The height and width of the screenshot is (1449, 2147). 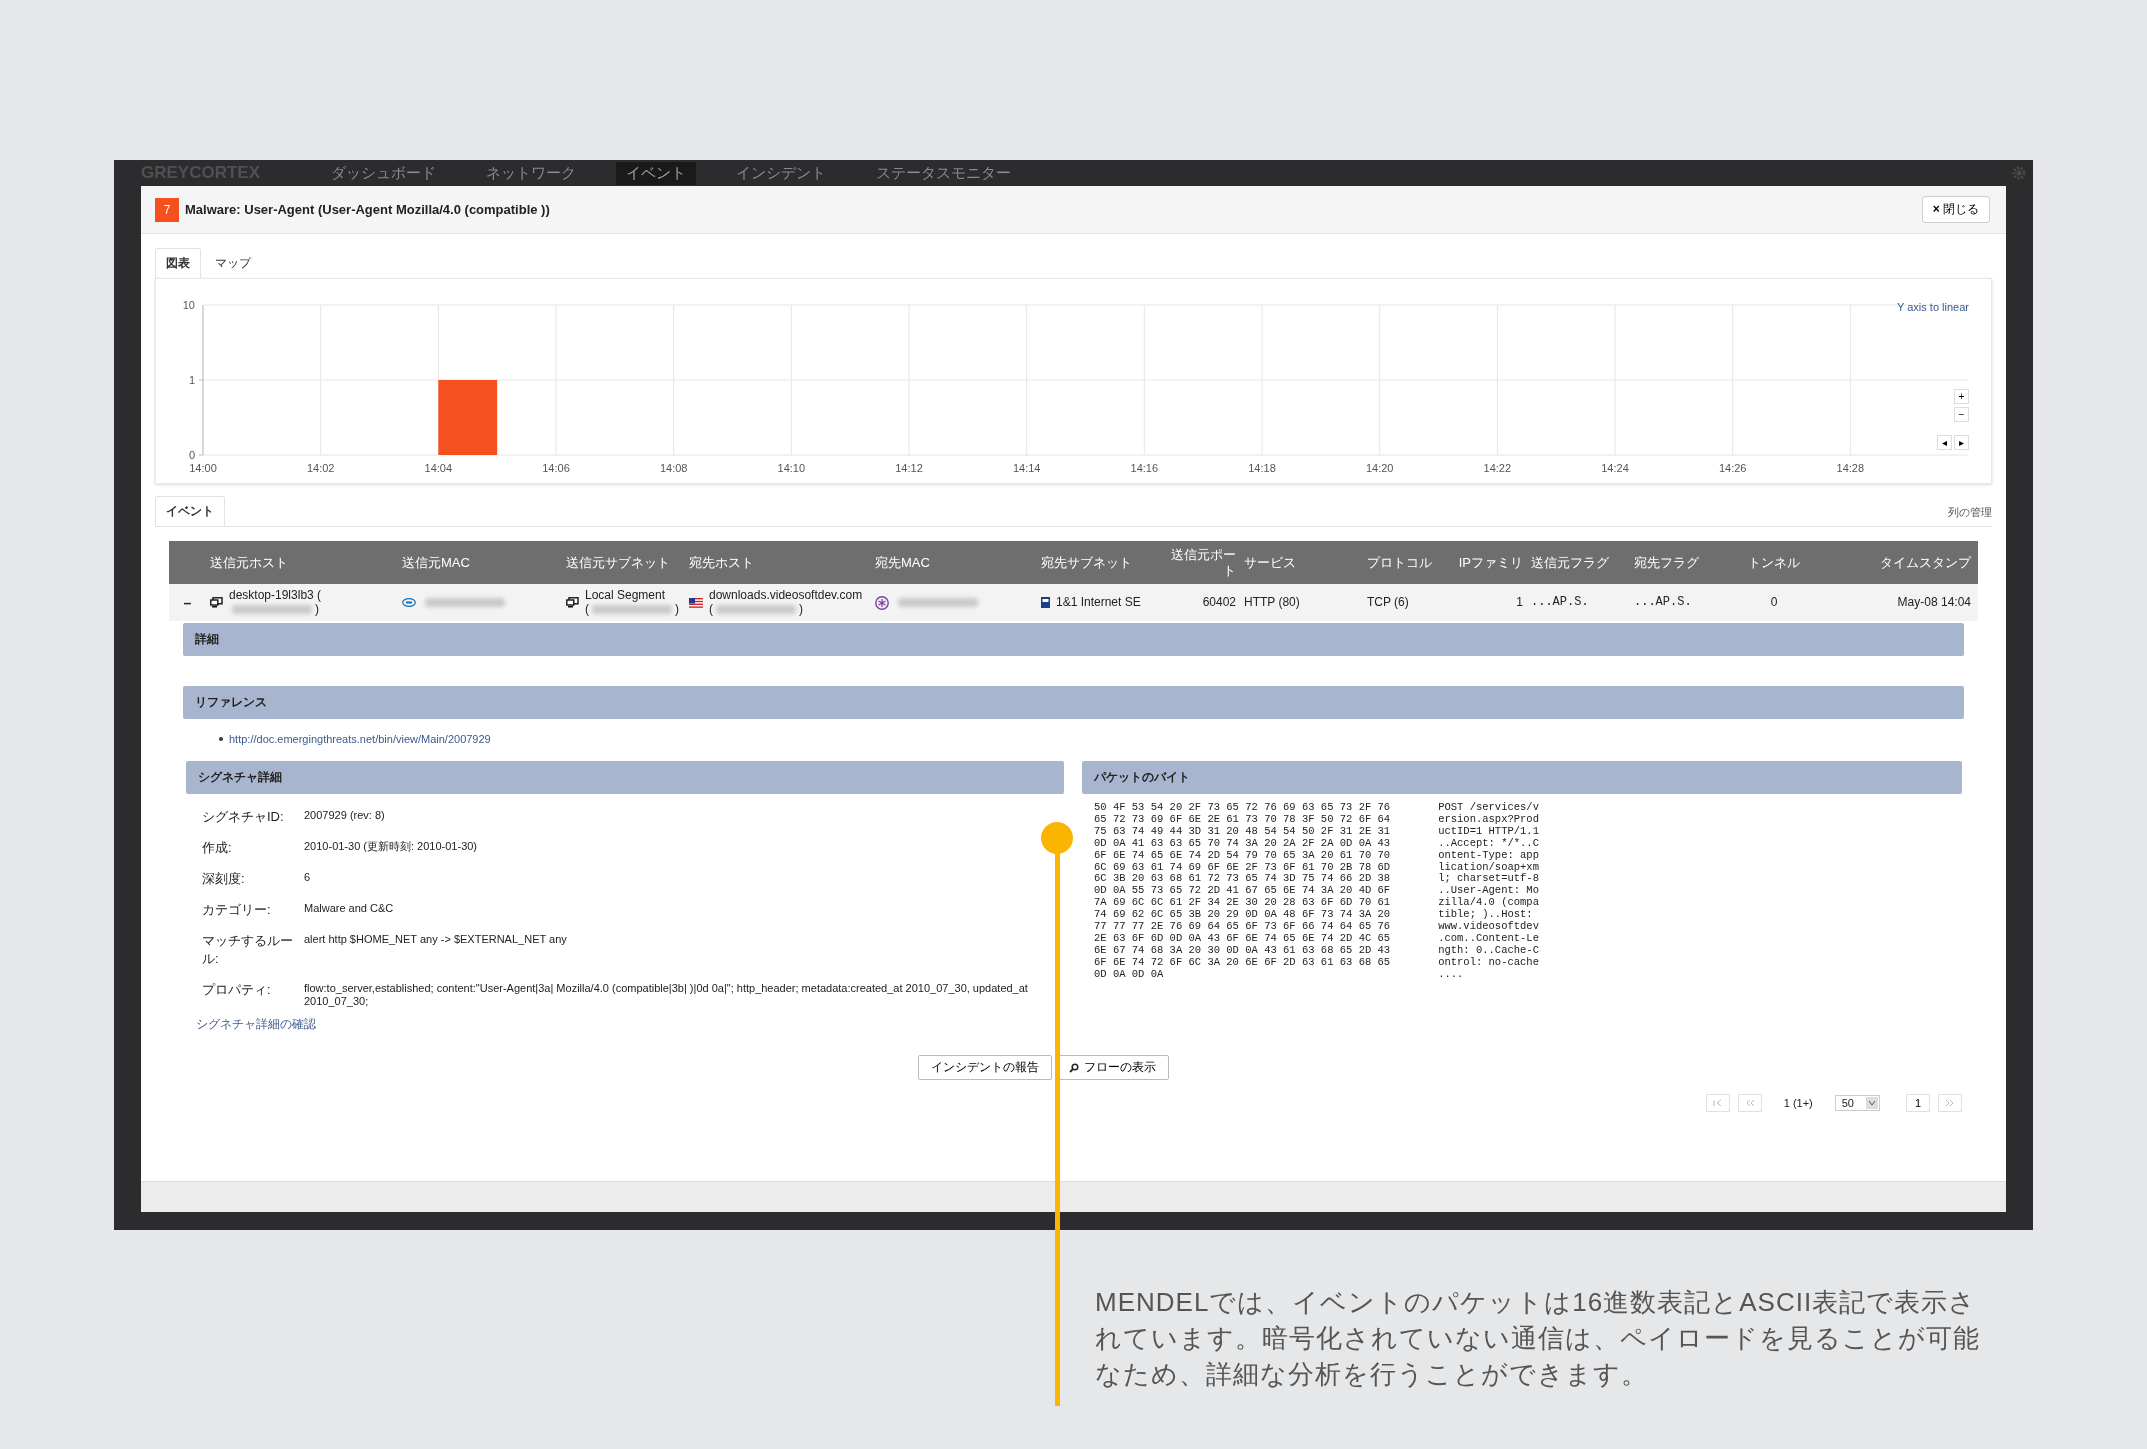 I want to click on nav-item: インシデント, so click(x=781, y=173).